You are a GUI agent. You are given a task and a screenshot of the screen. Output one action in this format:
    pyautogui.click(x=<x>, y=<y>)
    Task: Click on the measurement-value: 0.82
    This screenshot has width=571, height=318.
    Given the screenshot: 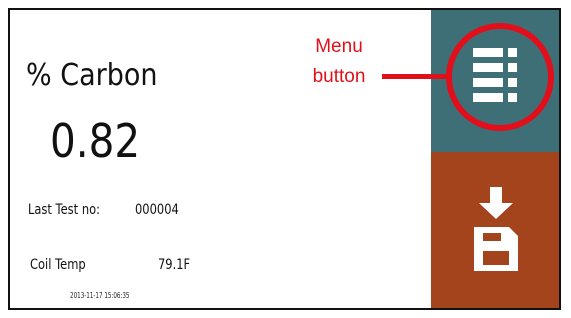 What is the action you would take?
    pyautogui.click(x=95, y=141)
    